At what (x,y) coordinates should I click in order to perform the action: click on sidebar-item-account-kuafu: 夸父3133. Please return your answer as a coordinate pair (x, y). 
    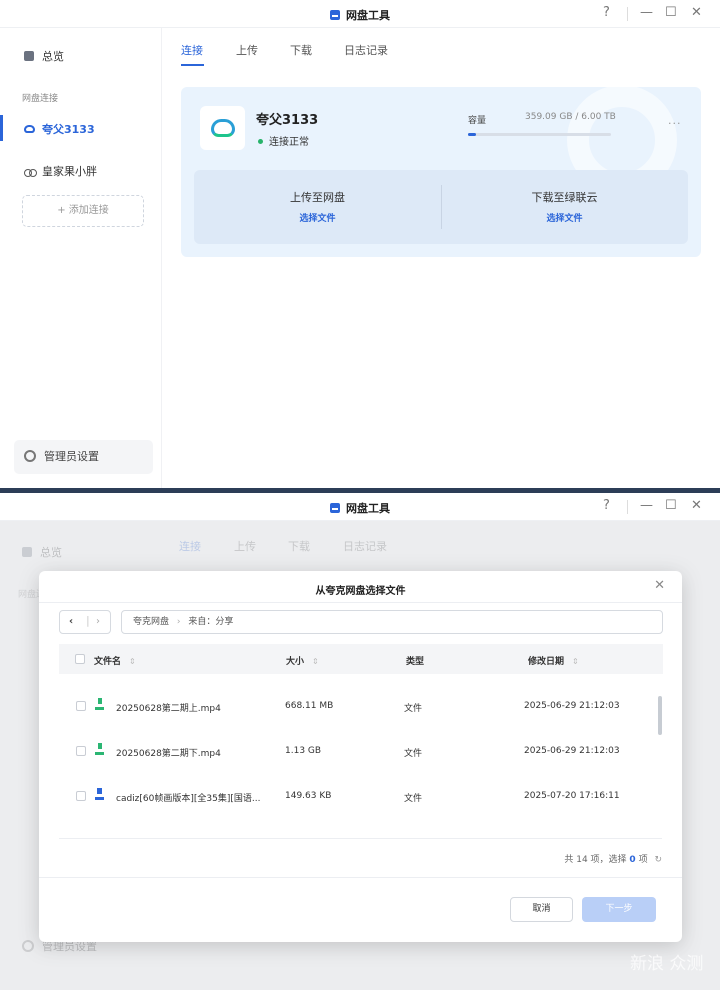
    Looking at the image, I should click on (59, 129).